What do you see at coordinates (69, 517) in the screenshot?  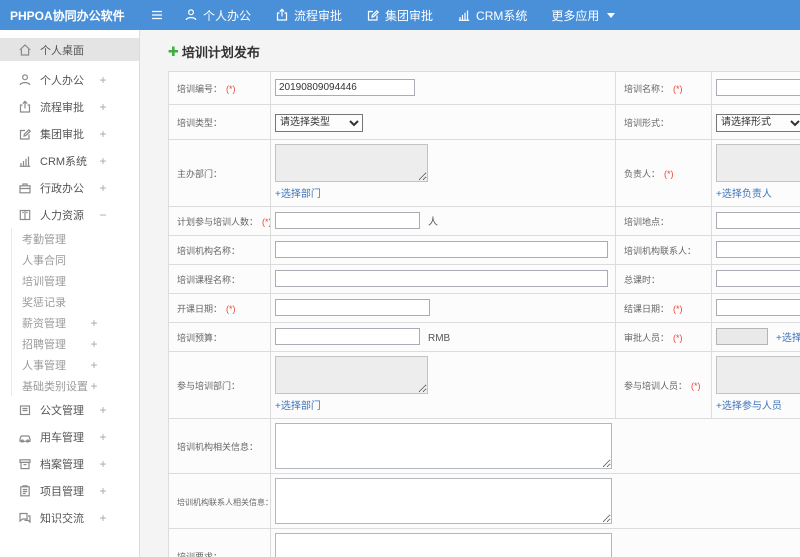 I see `sidebar-item-knowledge-exchange: 知识交流 +` at bounding box center [69, 517].